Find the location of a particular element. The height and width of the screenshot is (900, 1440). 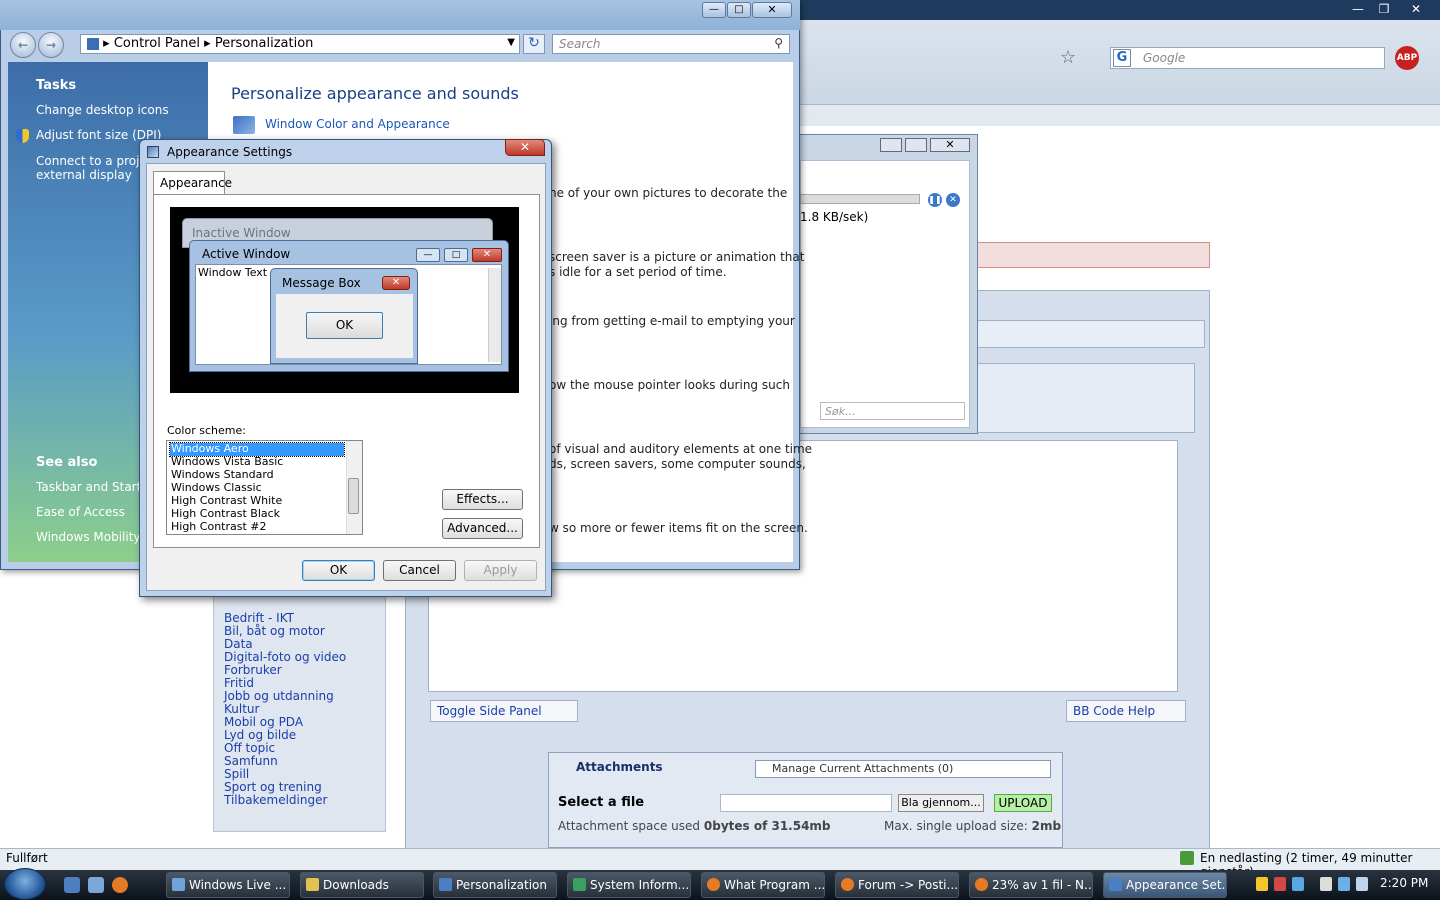

forum-category-link: Jobb og utdanning is located at coordinates (279, 696).